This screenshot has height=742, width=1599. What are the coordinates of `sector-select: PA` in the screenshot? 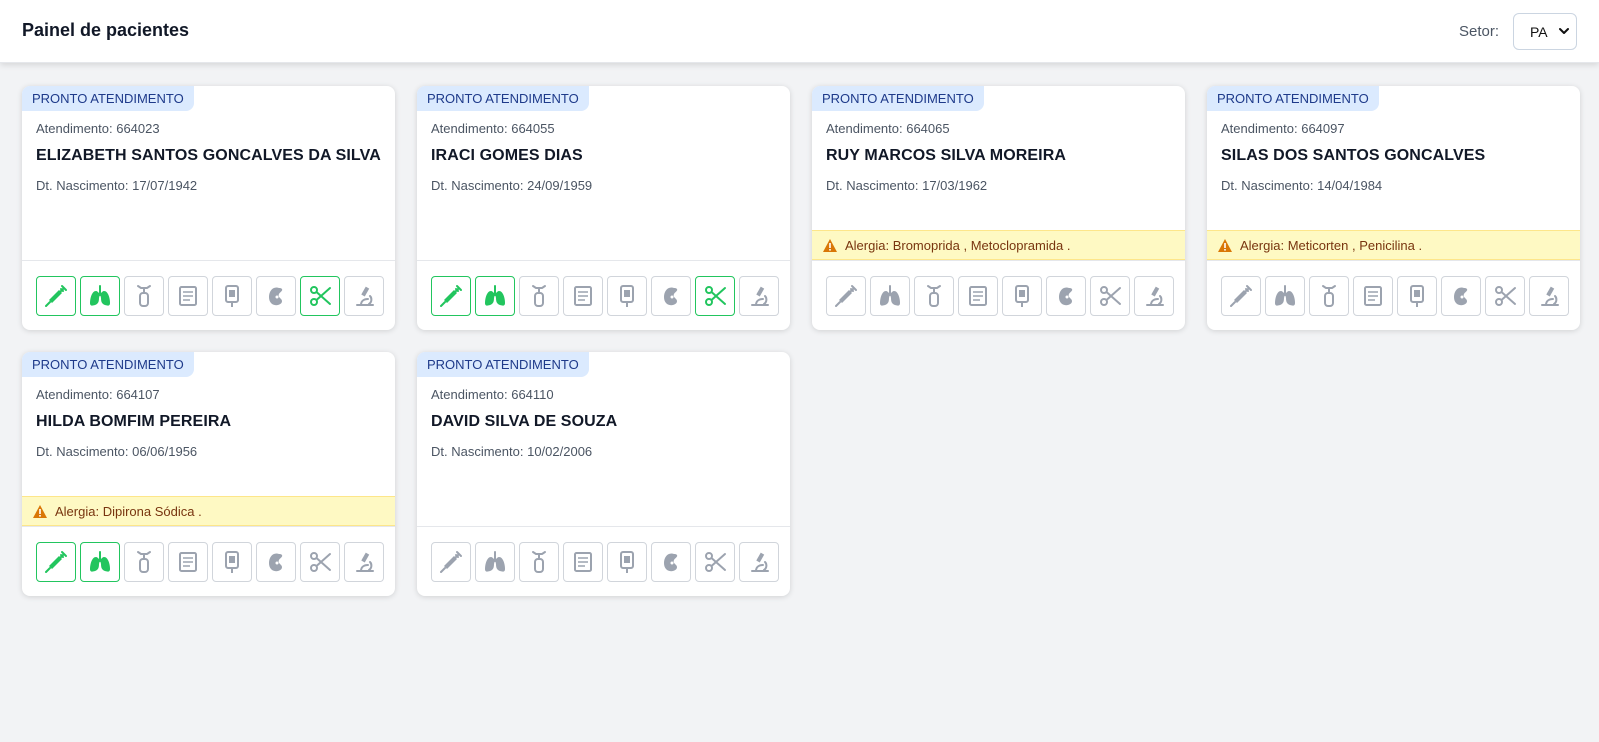 It's located at (1545, 31).